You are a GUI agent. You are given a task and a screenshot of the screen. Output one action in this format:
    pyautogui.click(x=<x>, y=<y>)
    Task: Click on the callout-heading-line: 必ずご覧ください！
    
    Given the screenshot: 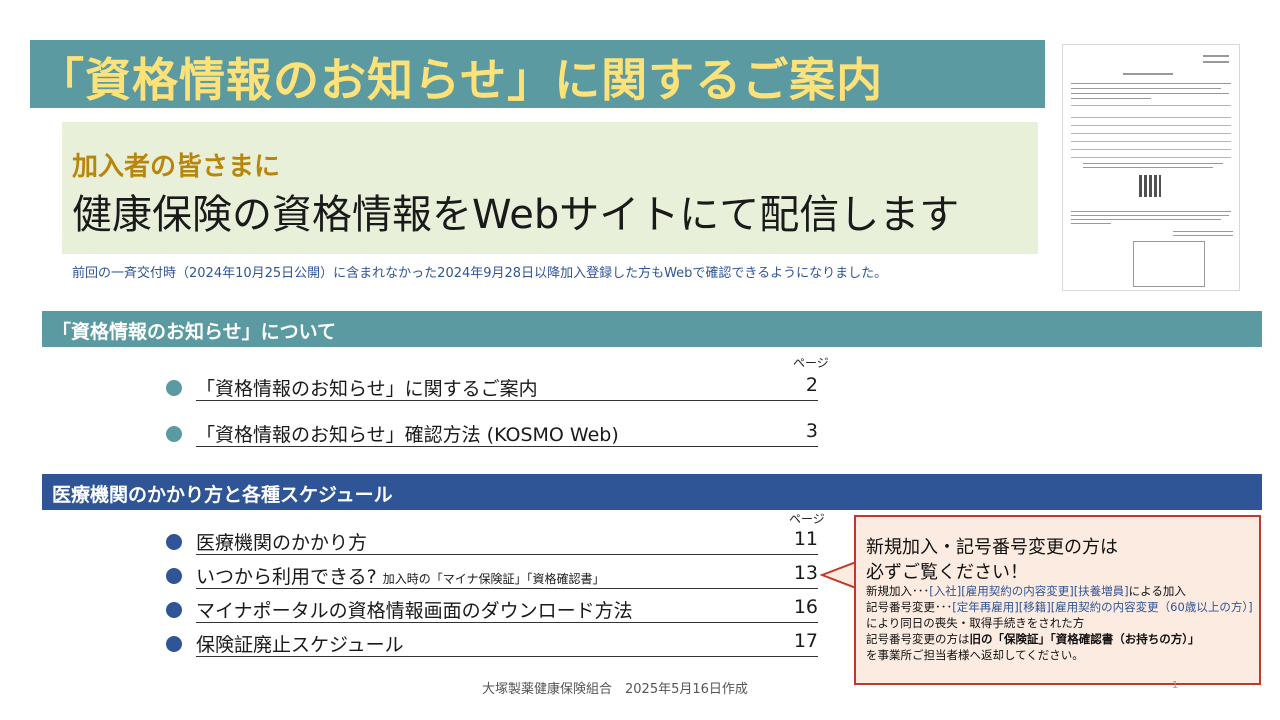 What is the action you would take?
    pyautogui.click(x=947, y=572)
    